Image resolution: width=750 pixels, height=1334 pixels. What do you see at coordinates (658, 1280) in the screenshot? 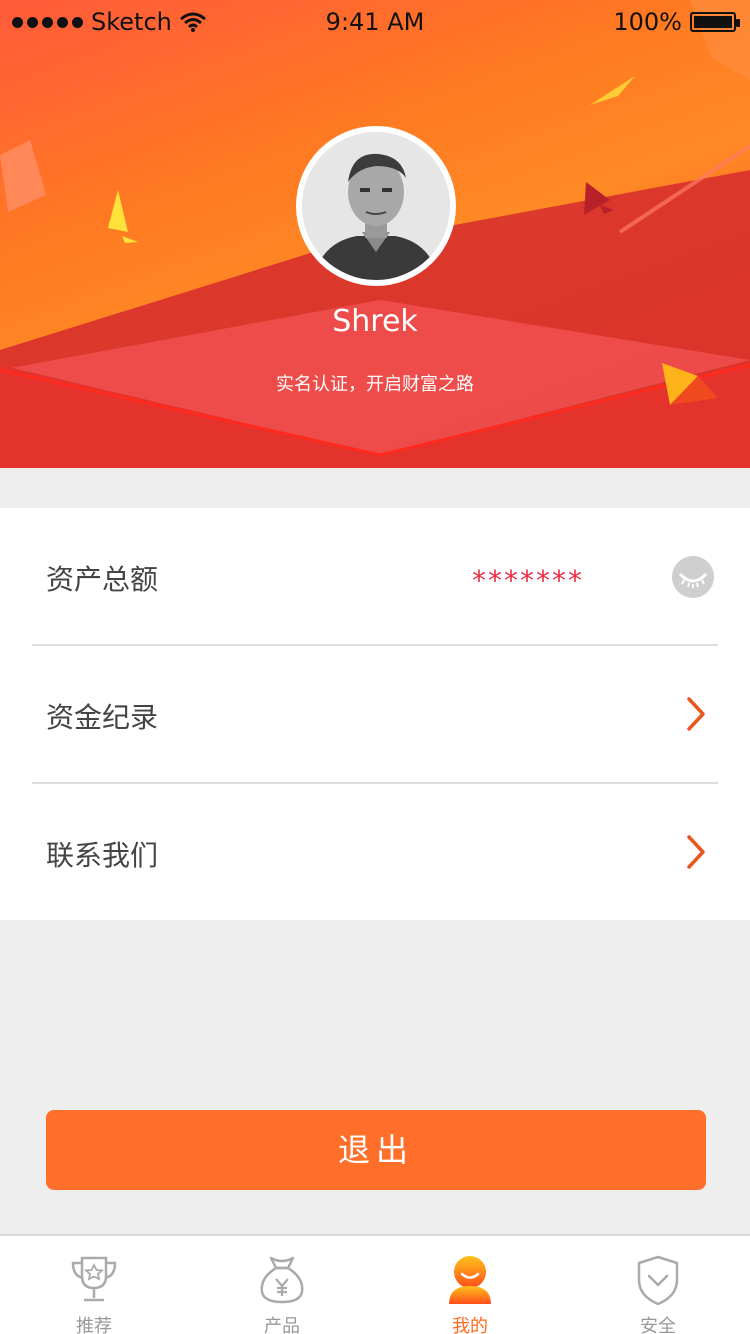
I see `shield-icon` at bounding box center [658, 1280].